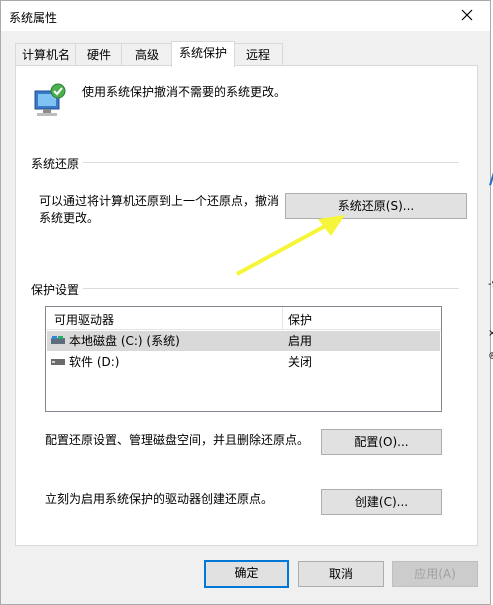 Image resolution: width=493 pixels, height=605 pixels. I want to click on configure-description: 配置还原设置、管理磁盘空间，并且删除还原点。, so click(177, 440).